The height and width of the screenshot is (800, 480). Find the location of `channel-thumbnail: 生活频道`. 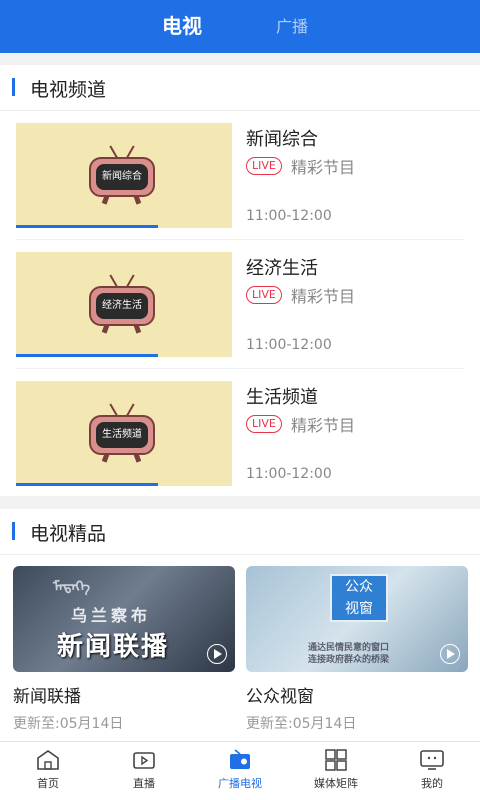

channel-thumbnail: 生活频道 is located at coordinates (124, 433).